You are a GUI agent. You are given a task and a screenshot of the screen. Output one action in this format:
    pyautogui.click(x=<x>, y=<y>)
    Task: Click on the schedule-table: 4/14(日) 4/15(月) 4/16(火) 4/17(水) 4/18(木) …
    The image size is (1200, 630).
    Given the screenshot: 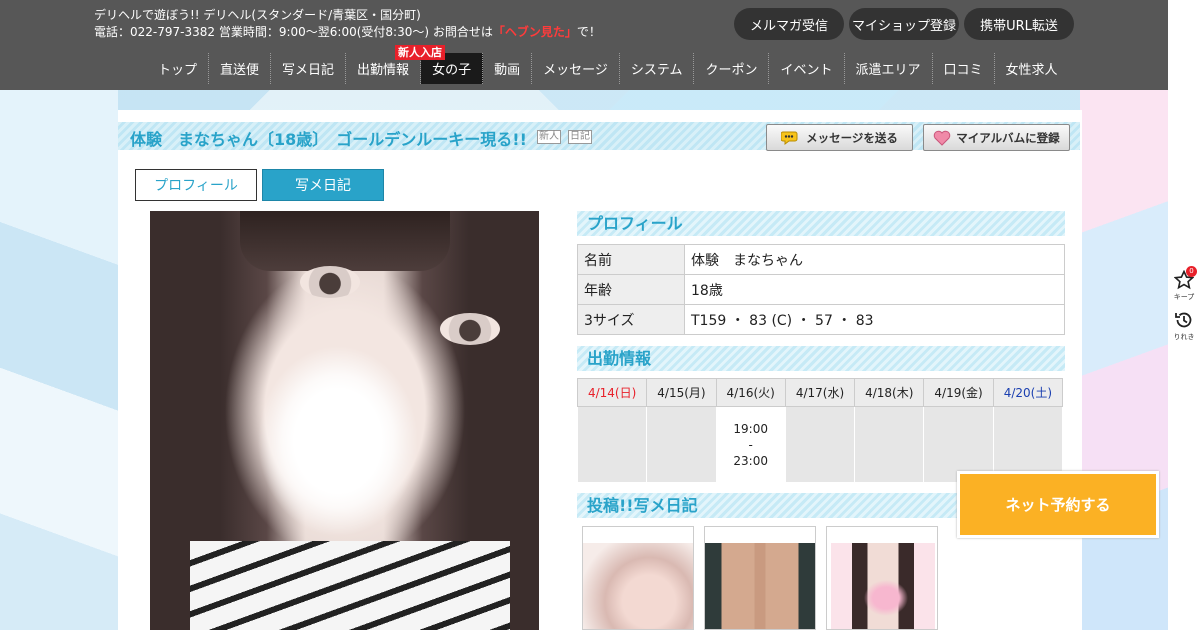 What is the action you would take?
    pyautogui.click(x=820, y=430)
    